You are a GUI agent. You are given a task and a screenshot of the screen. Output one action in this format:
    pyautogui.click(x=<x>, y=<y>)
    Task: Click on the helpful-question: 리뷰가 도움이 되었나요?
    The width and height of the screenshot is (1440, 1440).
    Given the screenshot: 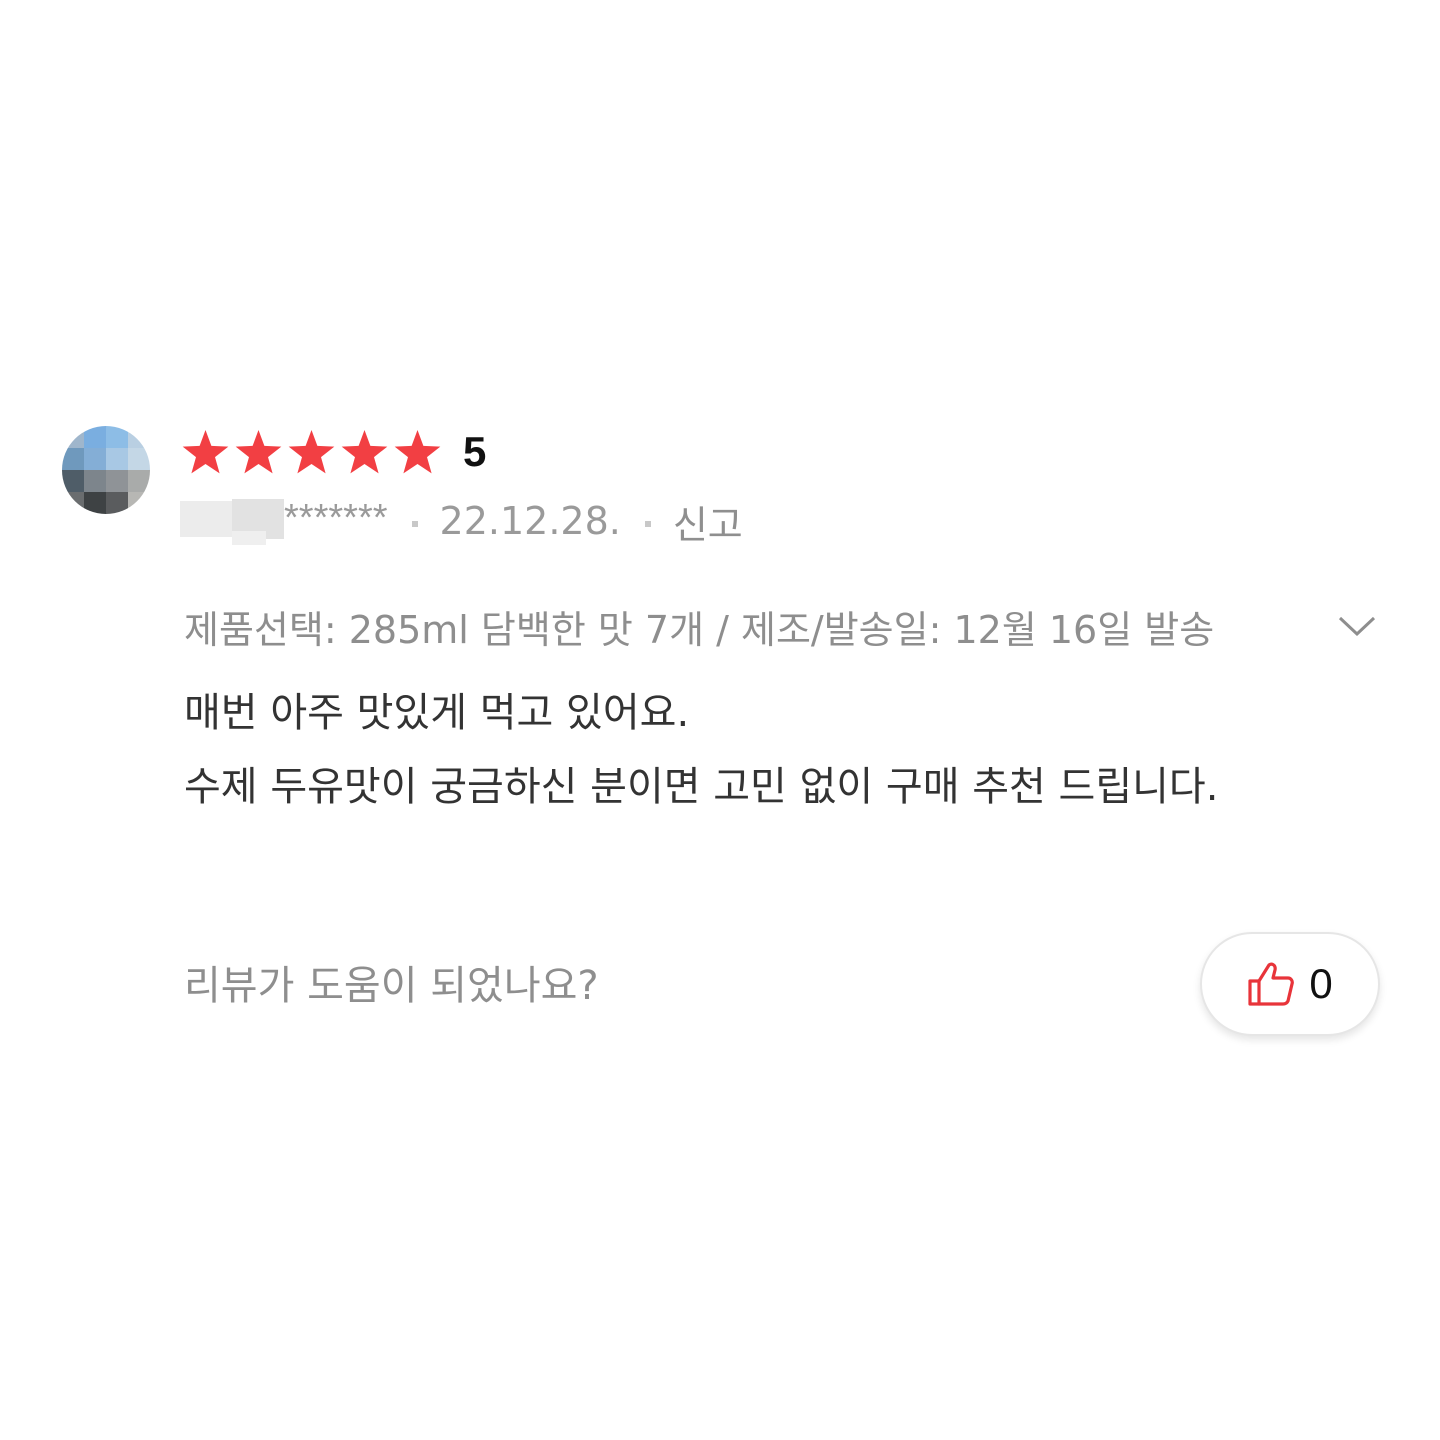 What is the action you would take?
    pyautogui.click(x=391, y=986)
    